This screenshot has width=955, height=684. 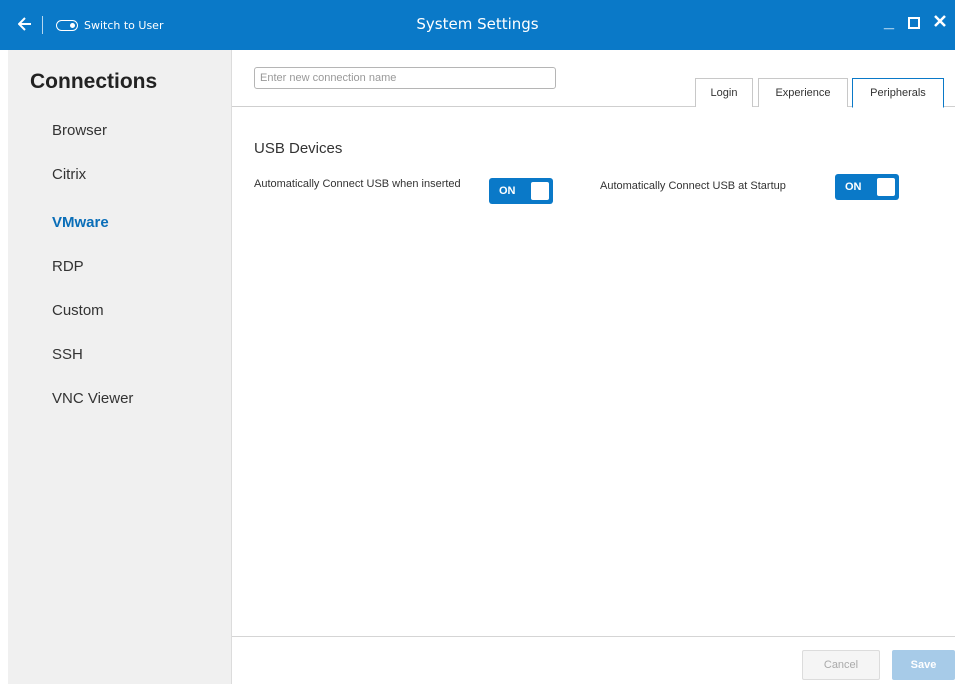 I want to click on sidebar-item-vmware: VMware, so click(x=80, y=222).